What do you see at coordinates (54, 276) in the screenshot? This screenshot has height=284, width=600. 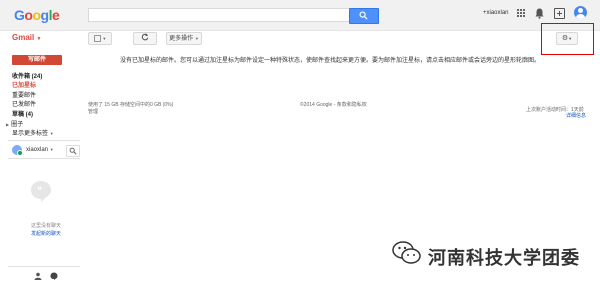 I see `hangouts-icon` at bounding box center [54, 276].